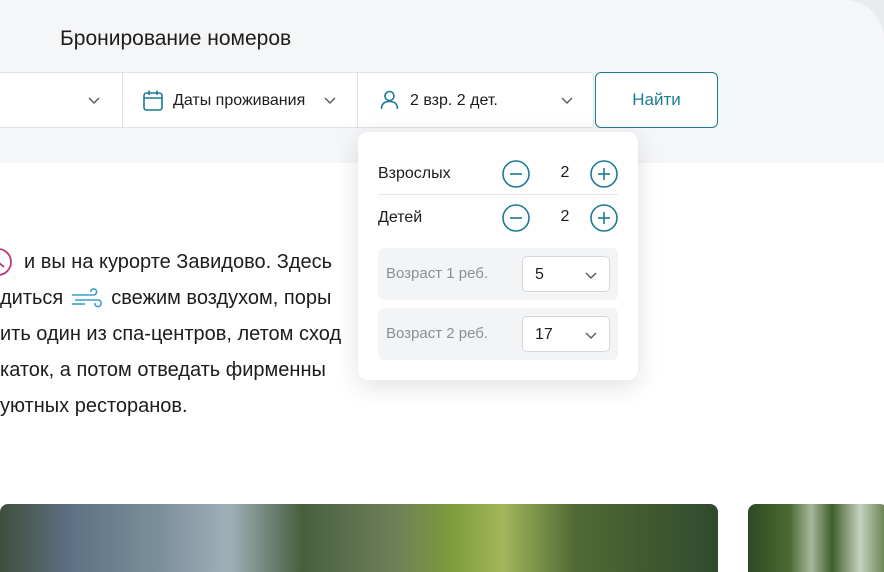 The image size is (884, 572). Describe the element at coordinates (454, 100) in the screenshot. I see `guests-label: 2 взр. 2 дет.` at that location.